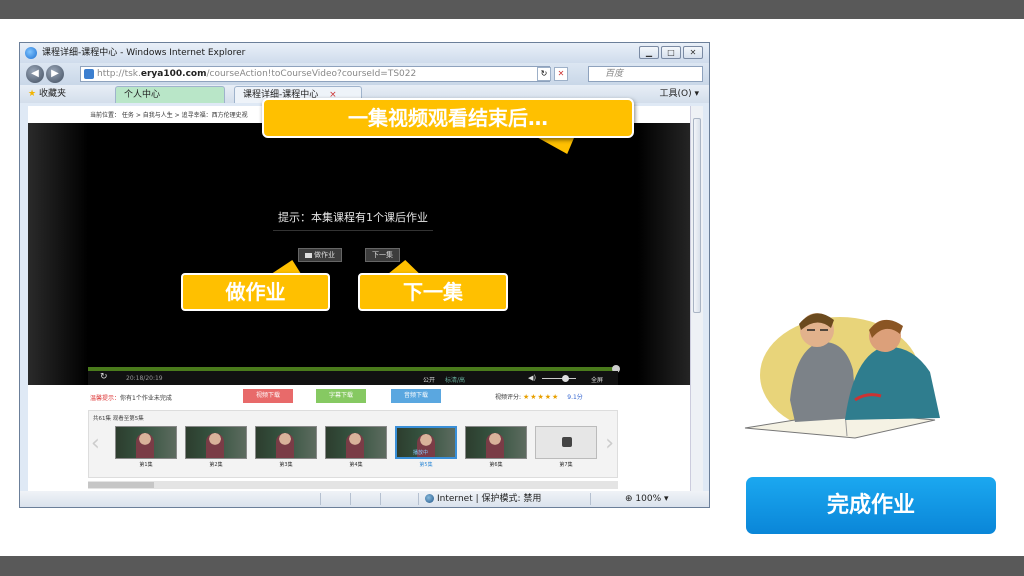 The height and width of the screenshot is (576, 1024). What do you see at coordinates (675, 94) in the screenshot?
I see `tools-label: 工具(O)` at bounding box center [675, 94].